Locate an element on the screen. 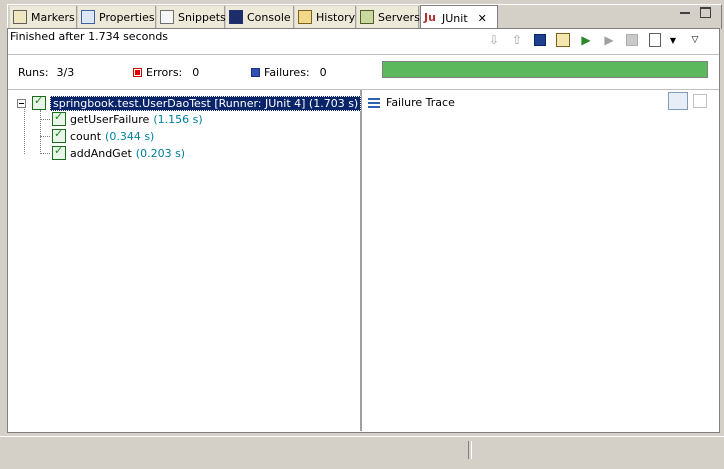 The width and height of the screenshot is (724, 469). stop-icon is located at coordinates (632, 40).